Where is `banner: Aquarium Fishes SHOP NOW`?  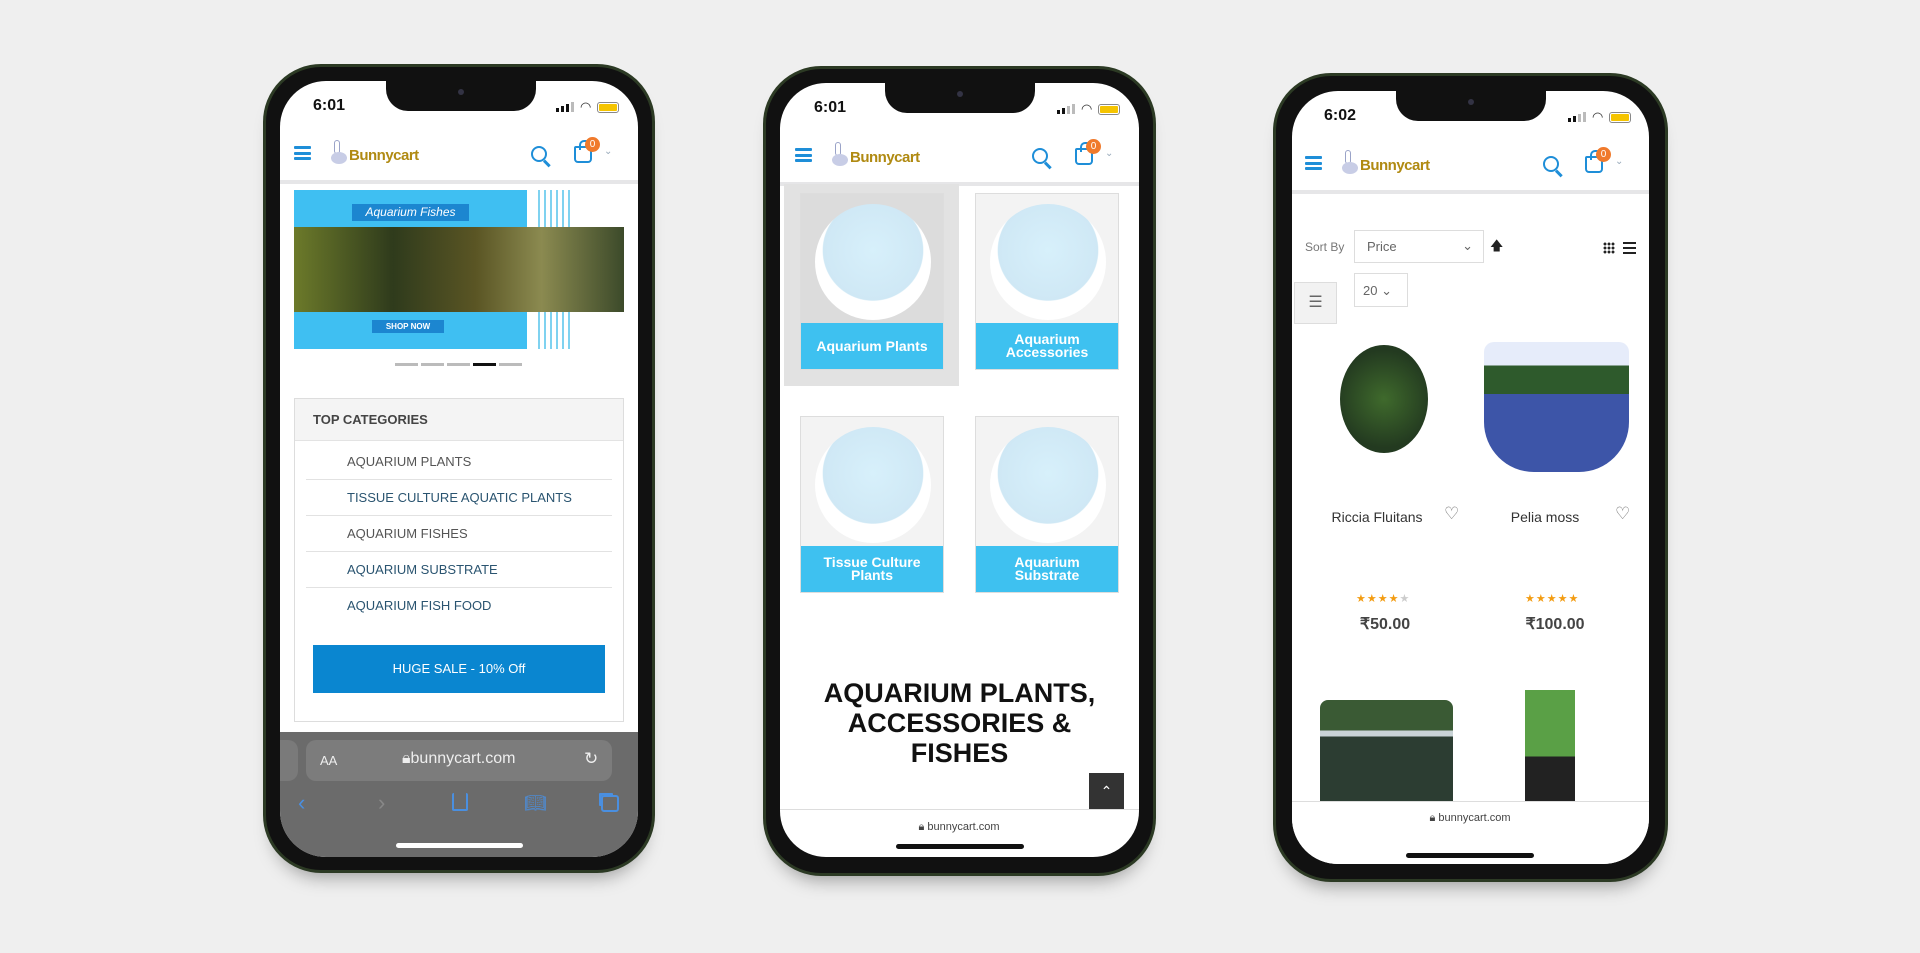
banner: Aquarium Fishes SHOP NOW is located at coordinates (459, 269).